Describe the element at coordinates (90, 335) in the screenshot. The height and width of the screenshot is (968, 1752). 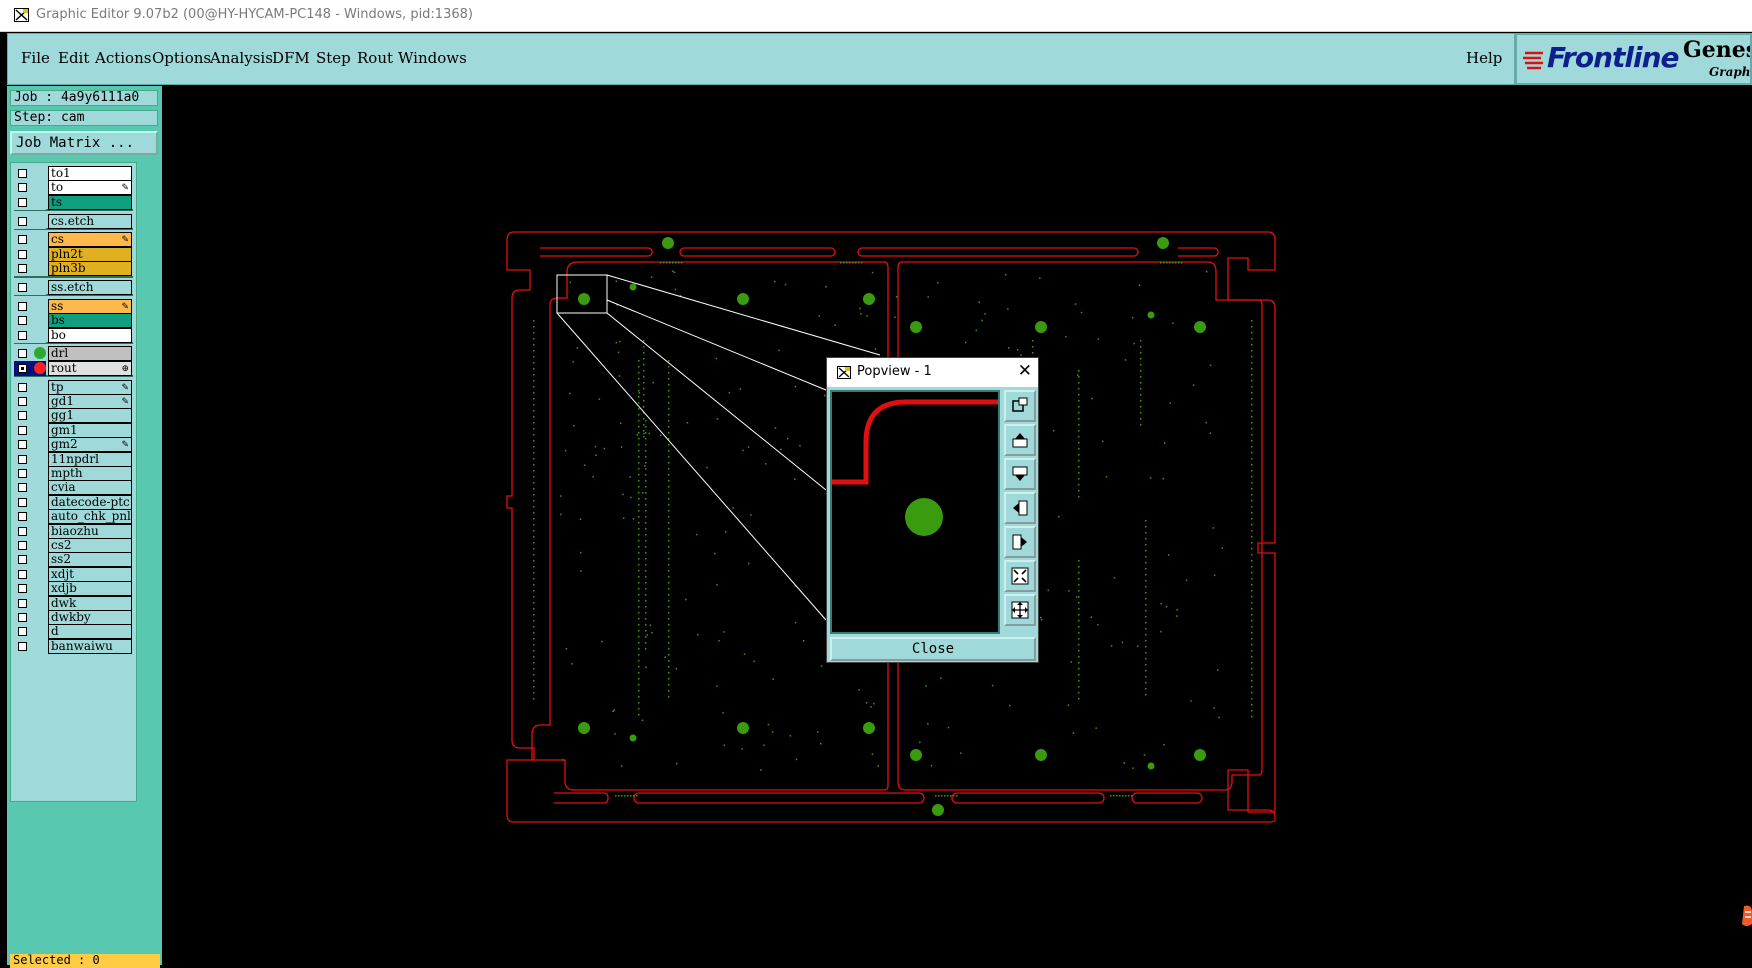
I see `layer-name: bo` at that location.